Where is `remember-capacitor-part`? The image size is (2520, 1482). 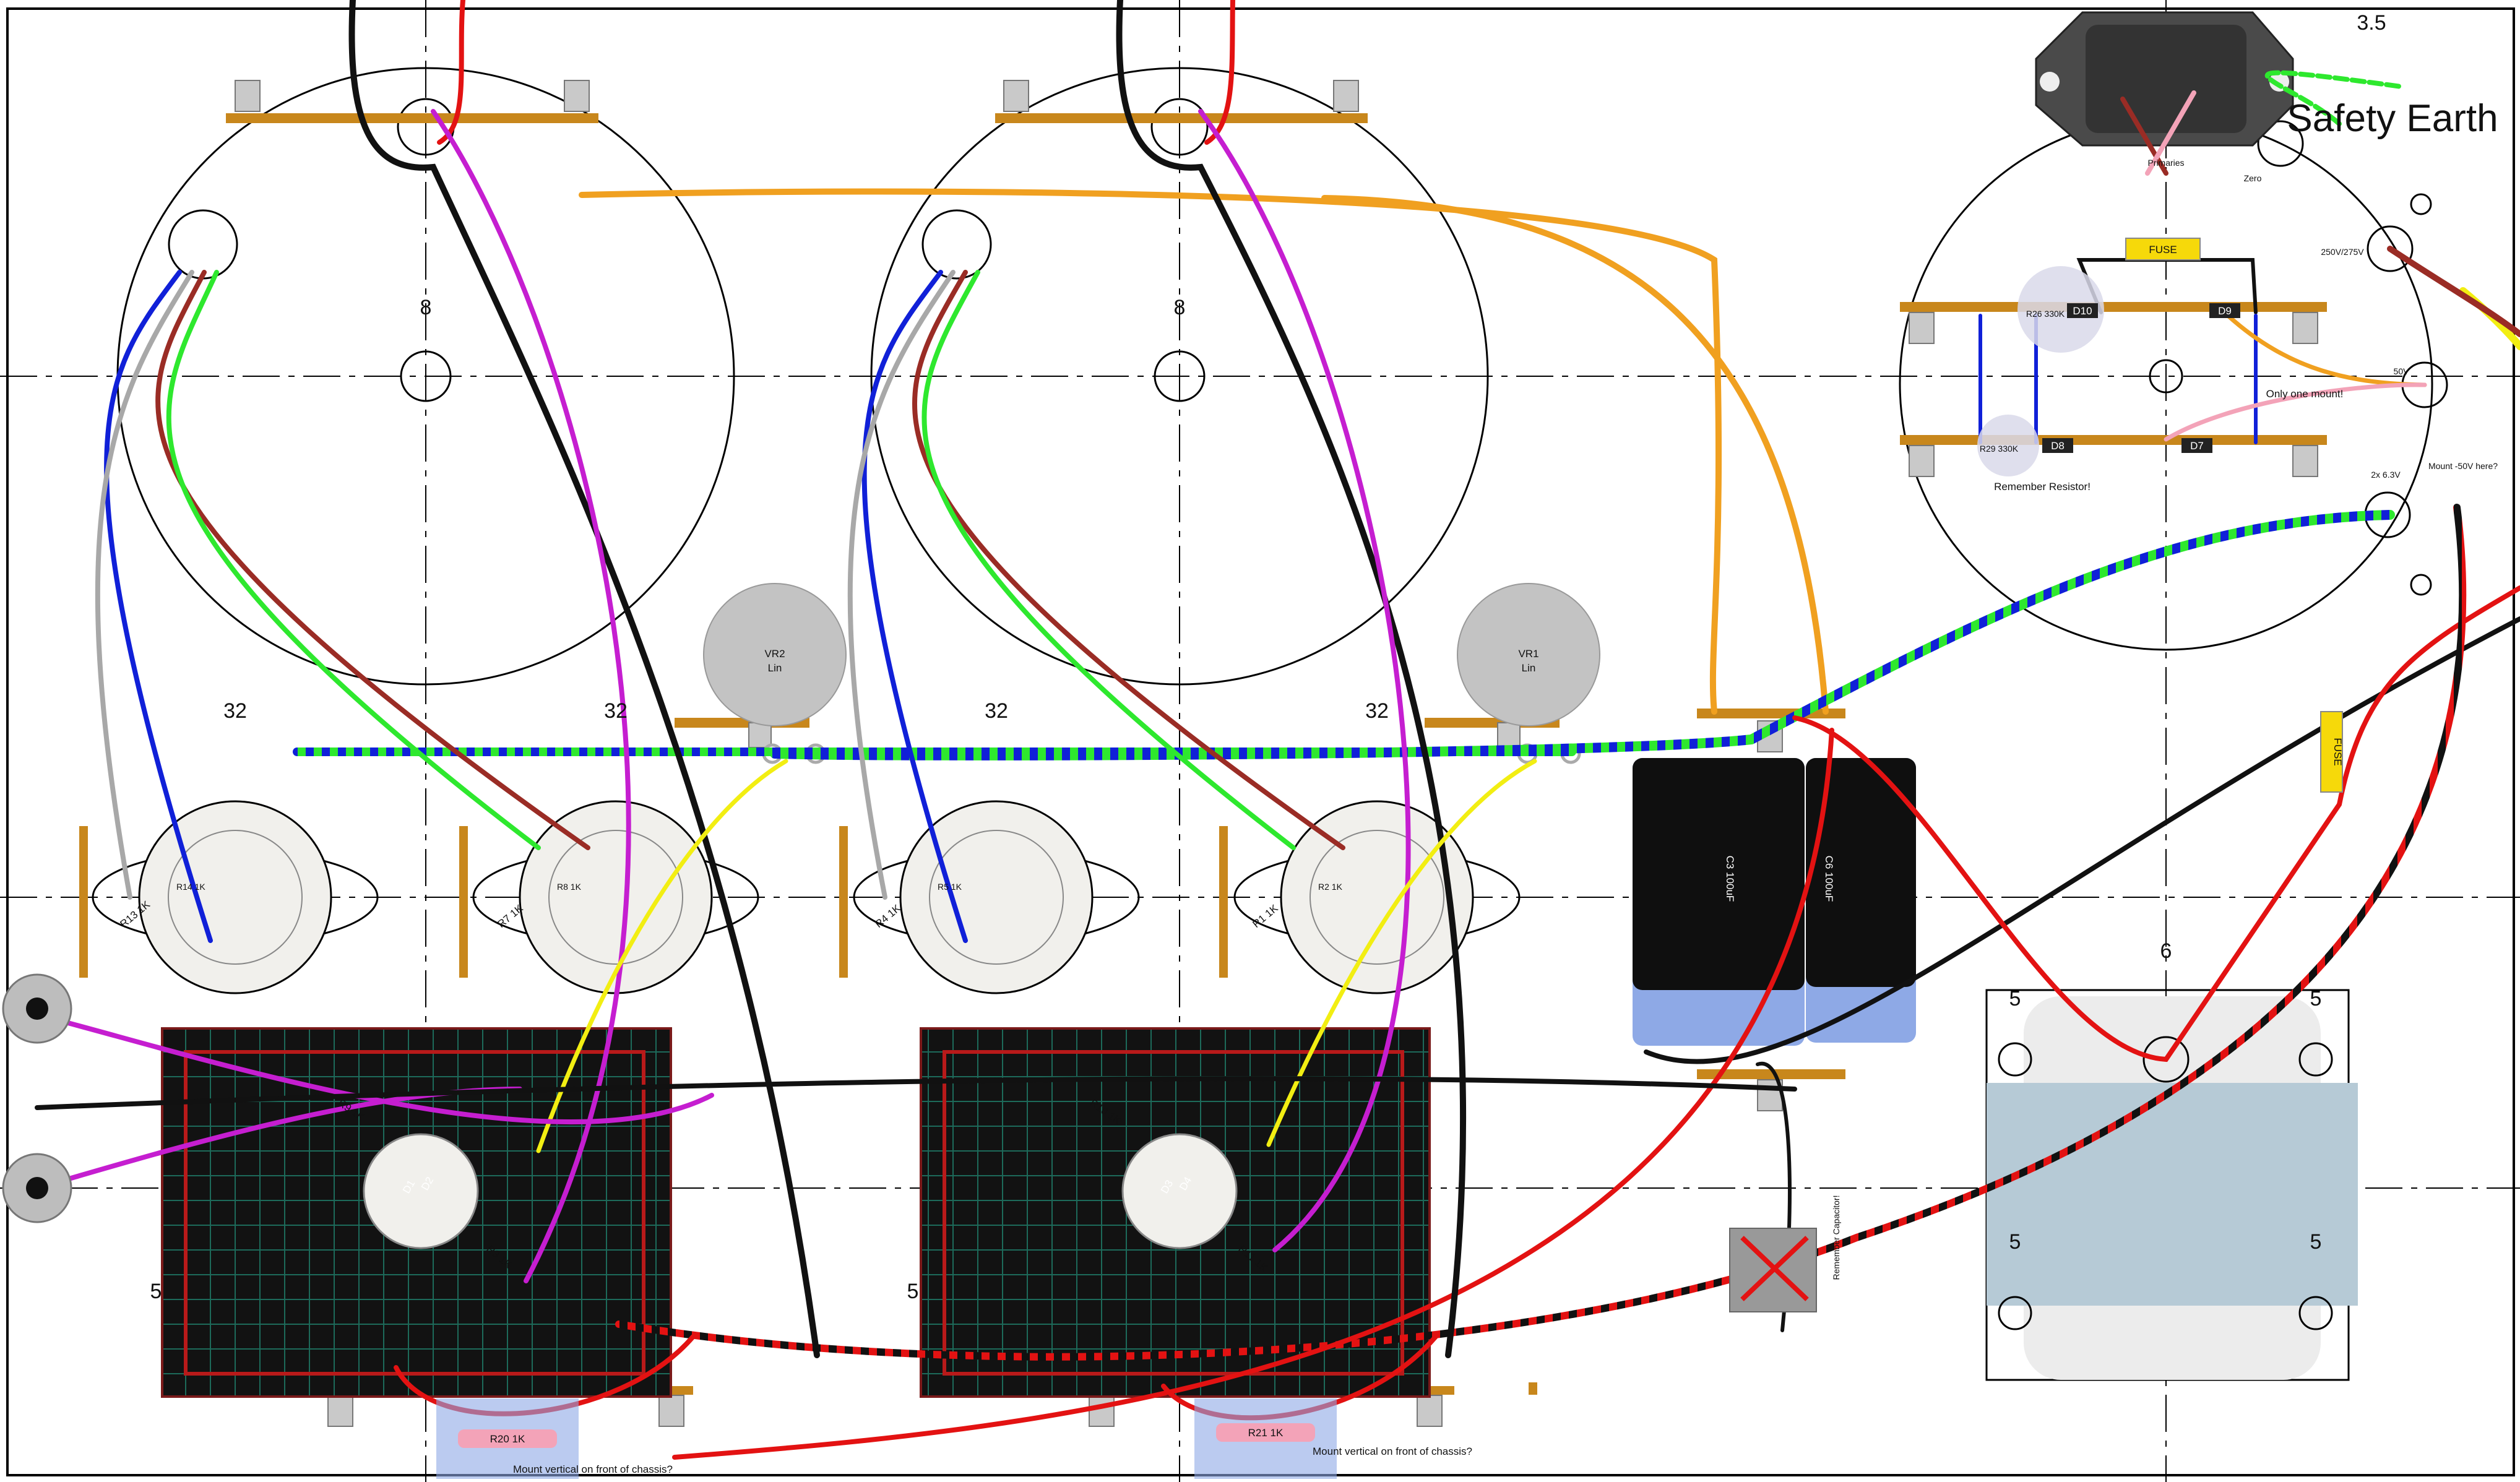 remember-capacitor-part is located at coordinates (1773, 1270).